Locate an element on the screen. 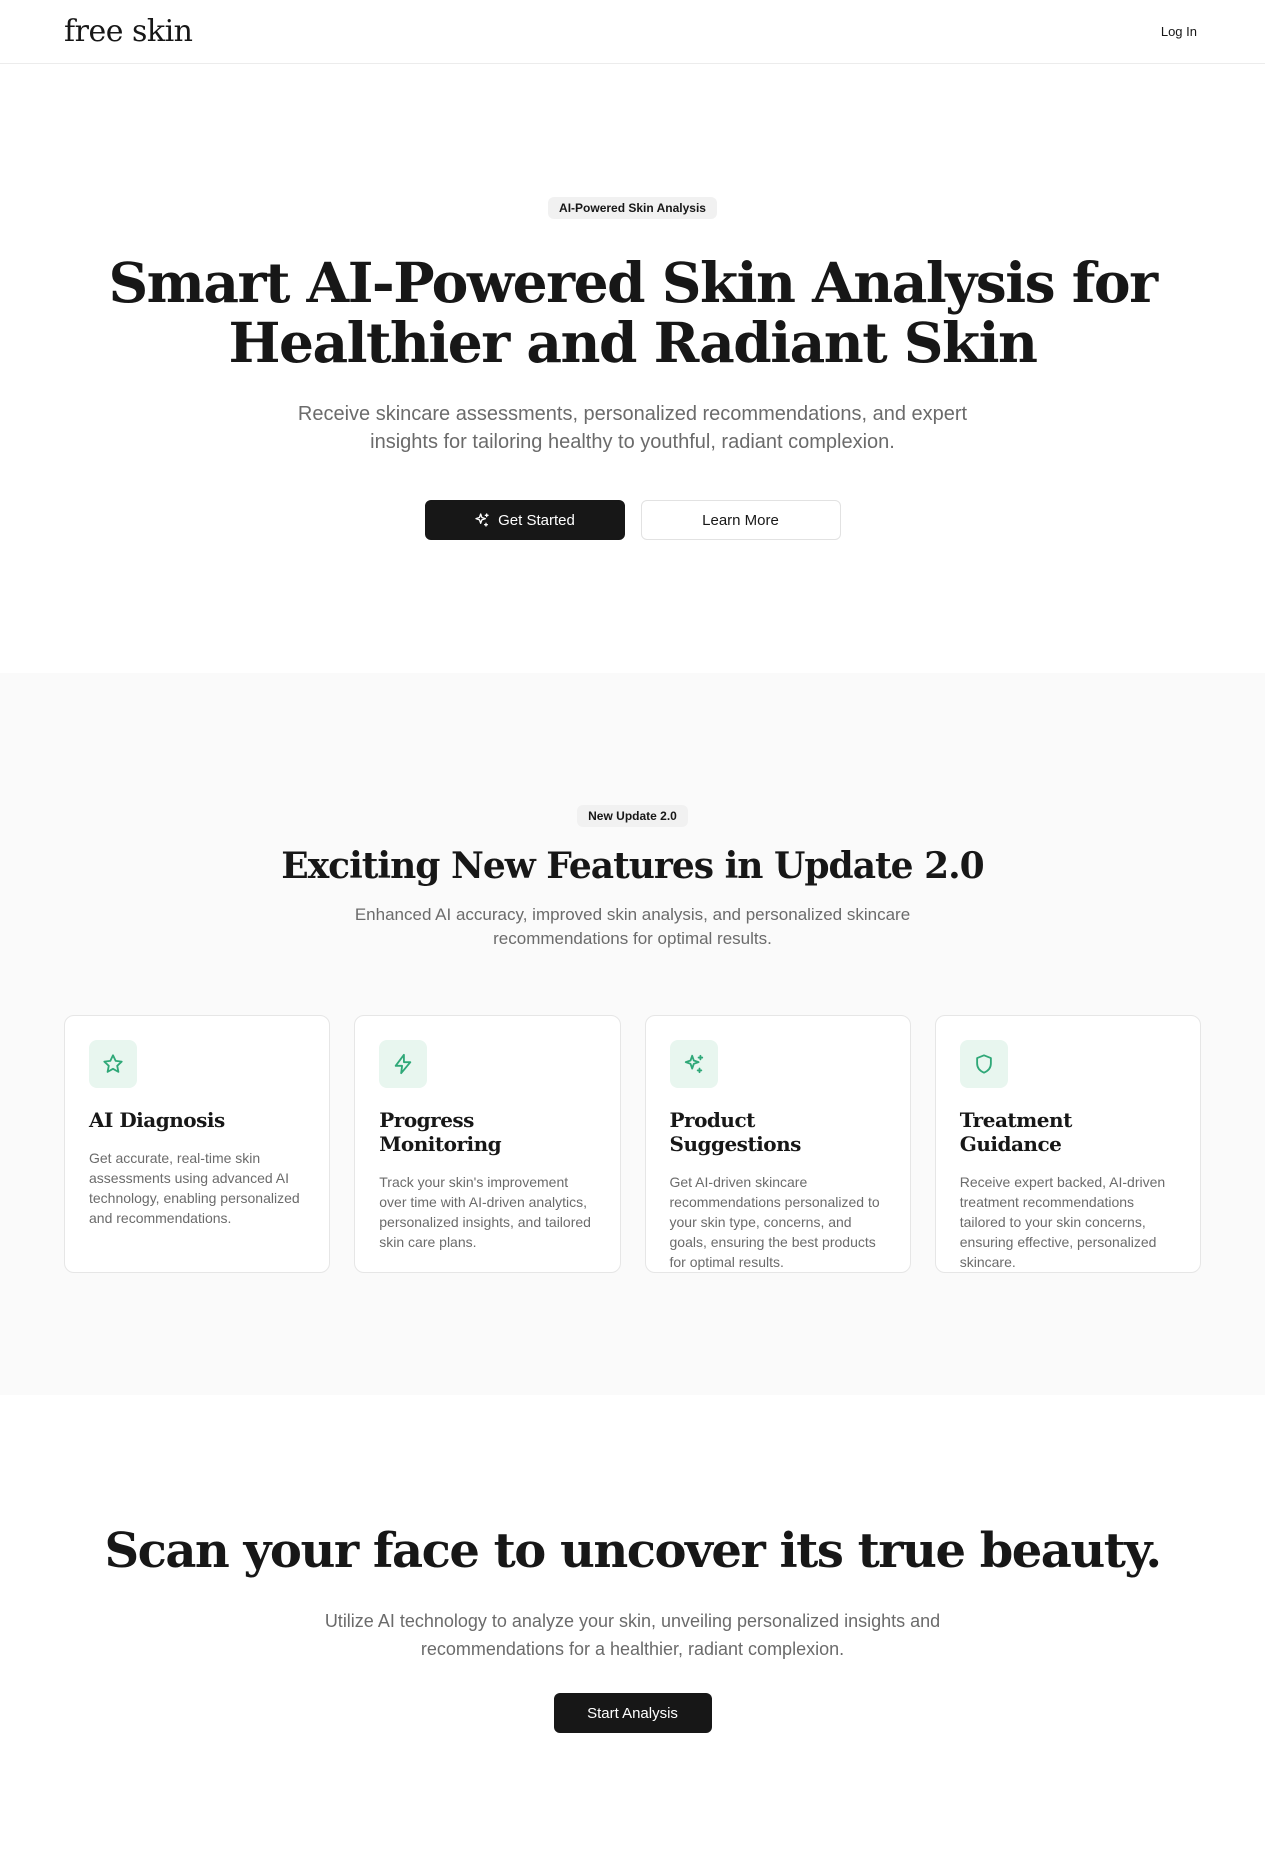 Image resolution: width=1265 pixels, height=1861 pixels. star-icon is located at coordinates (113, 1063).